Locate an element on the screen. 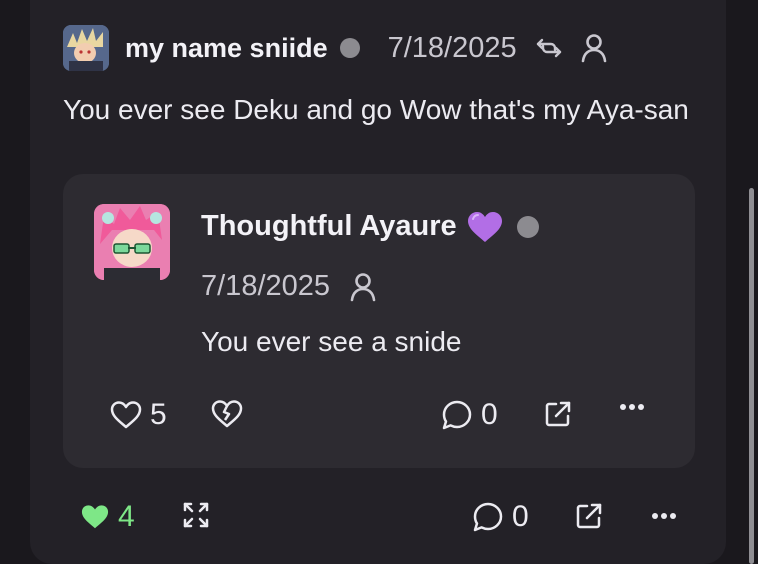 Image resolution: width=758 pixels, height=564 pixels. quoted-dislike-button is located at coordinates (227, 414).